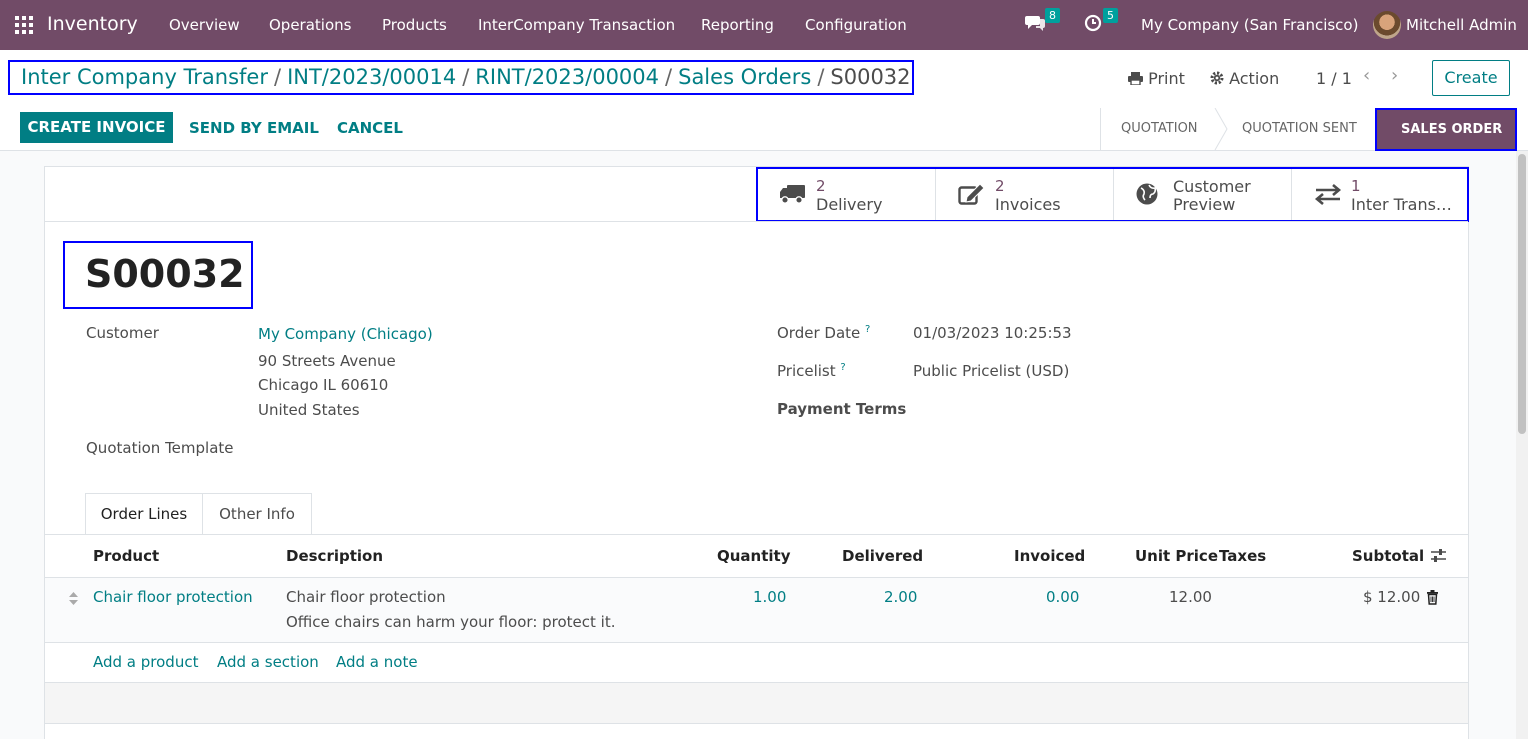 The width and height of the screenshot is (1528, 739). I want to click on order-date-label: Order Date ?, so click(824, 333).